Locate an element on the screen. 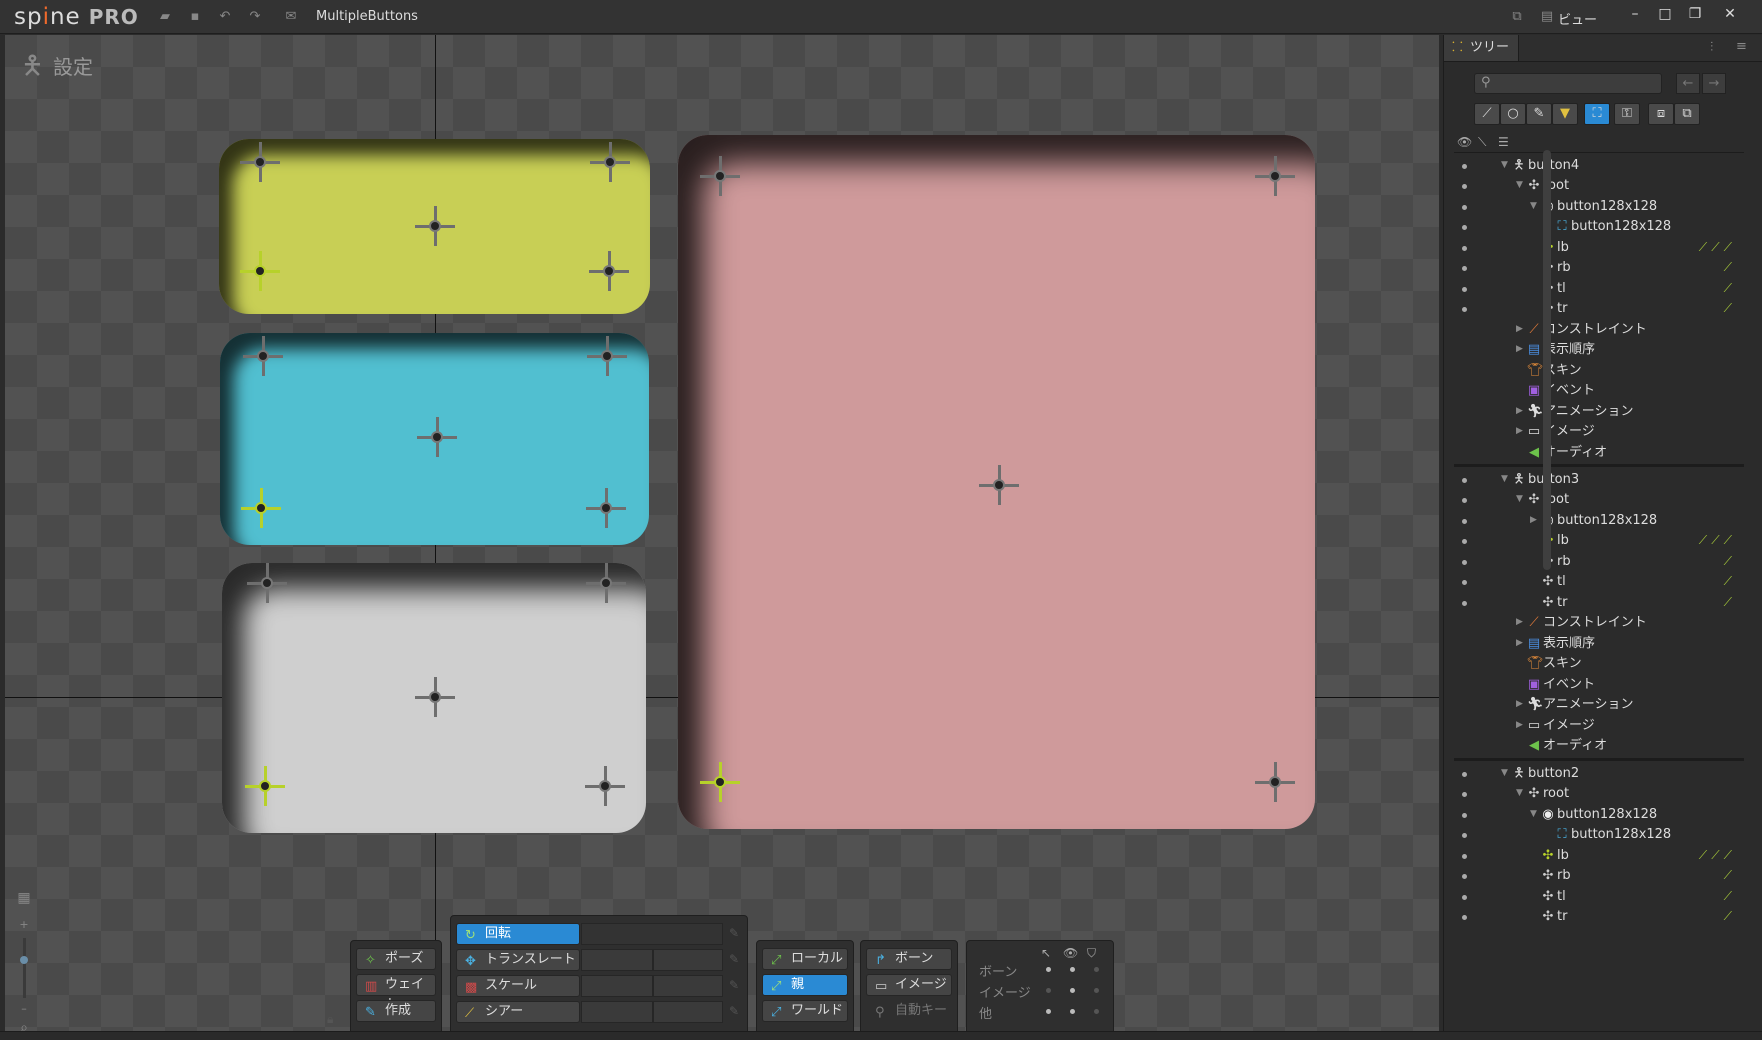  tree-row-draw-order: ▶ ▤ 表示順序 is located at coordinates (1599, 349).